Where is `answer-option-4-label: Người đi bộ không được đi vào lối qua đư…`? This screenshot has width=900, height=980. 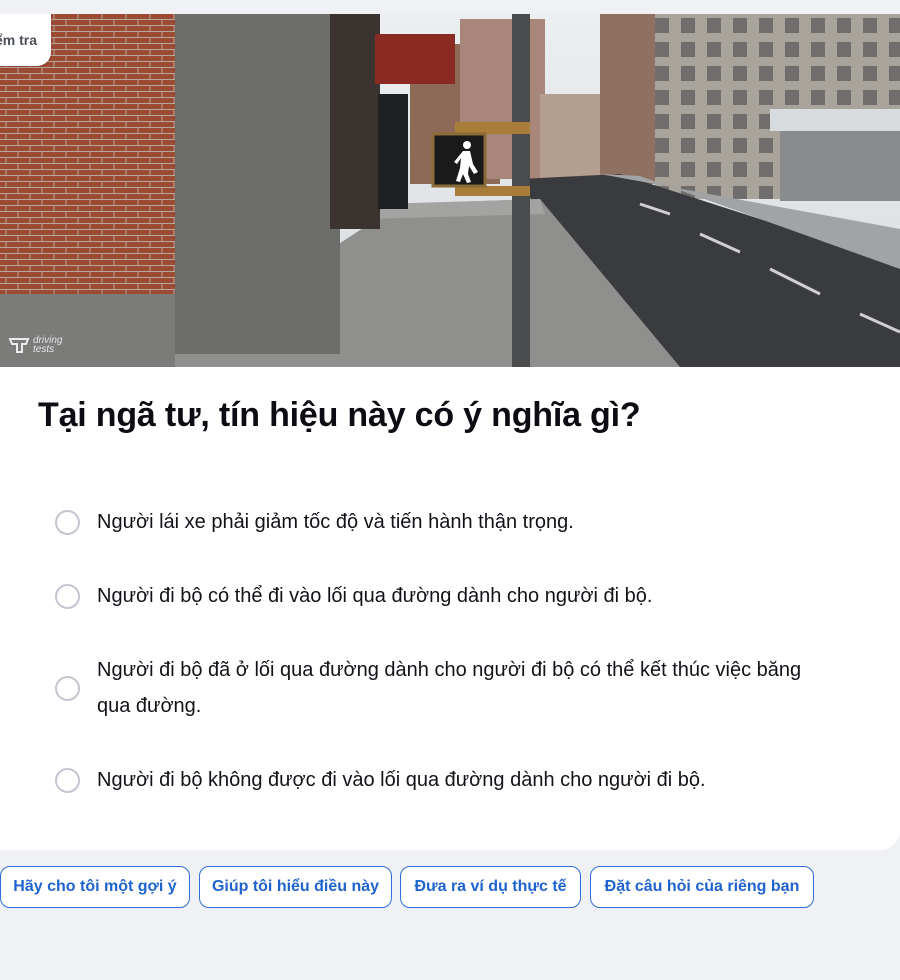 answer-option-4-label: Người đi bộ không được đi vào lối qua đư… is located at coordinates (401, 780).